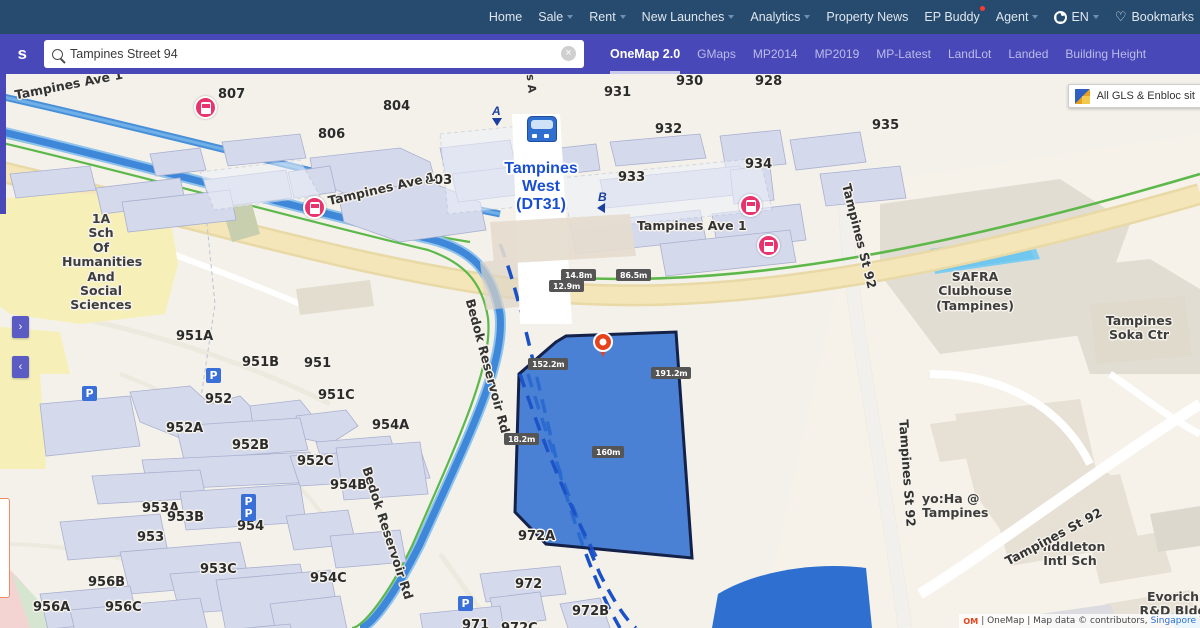 This screenshot has height=628, width=1200. What do you see at coordinates (671, 373) in the screenshot?
I see `dimension-label: 191.2m` at bounding box center [671, 373].